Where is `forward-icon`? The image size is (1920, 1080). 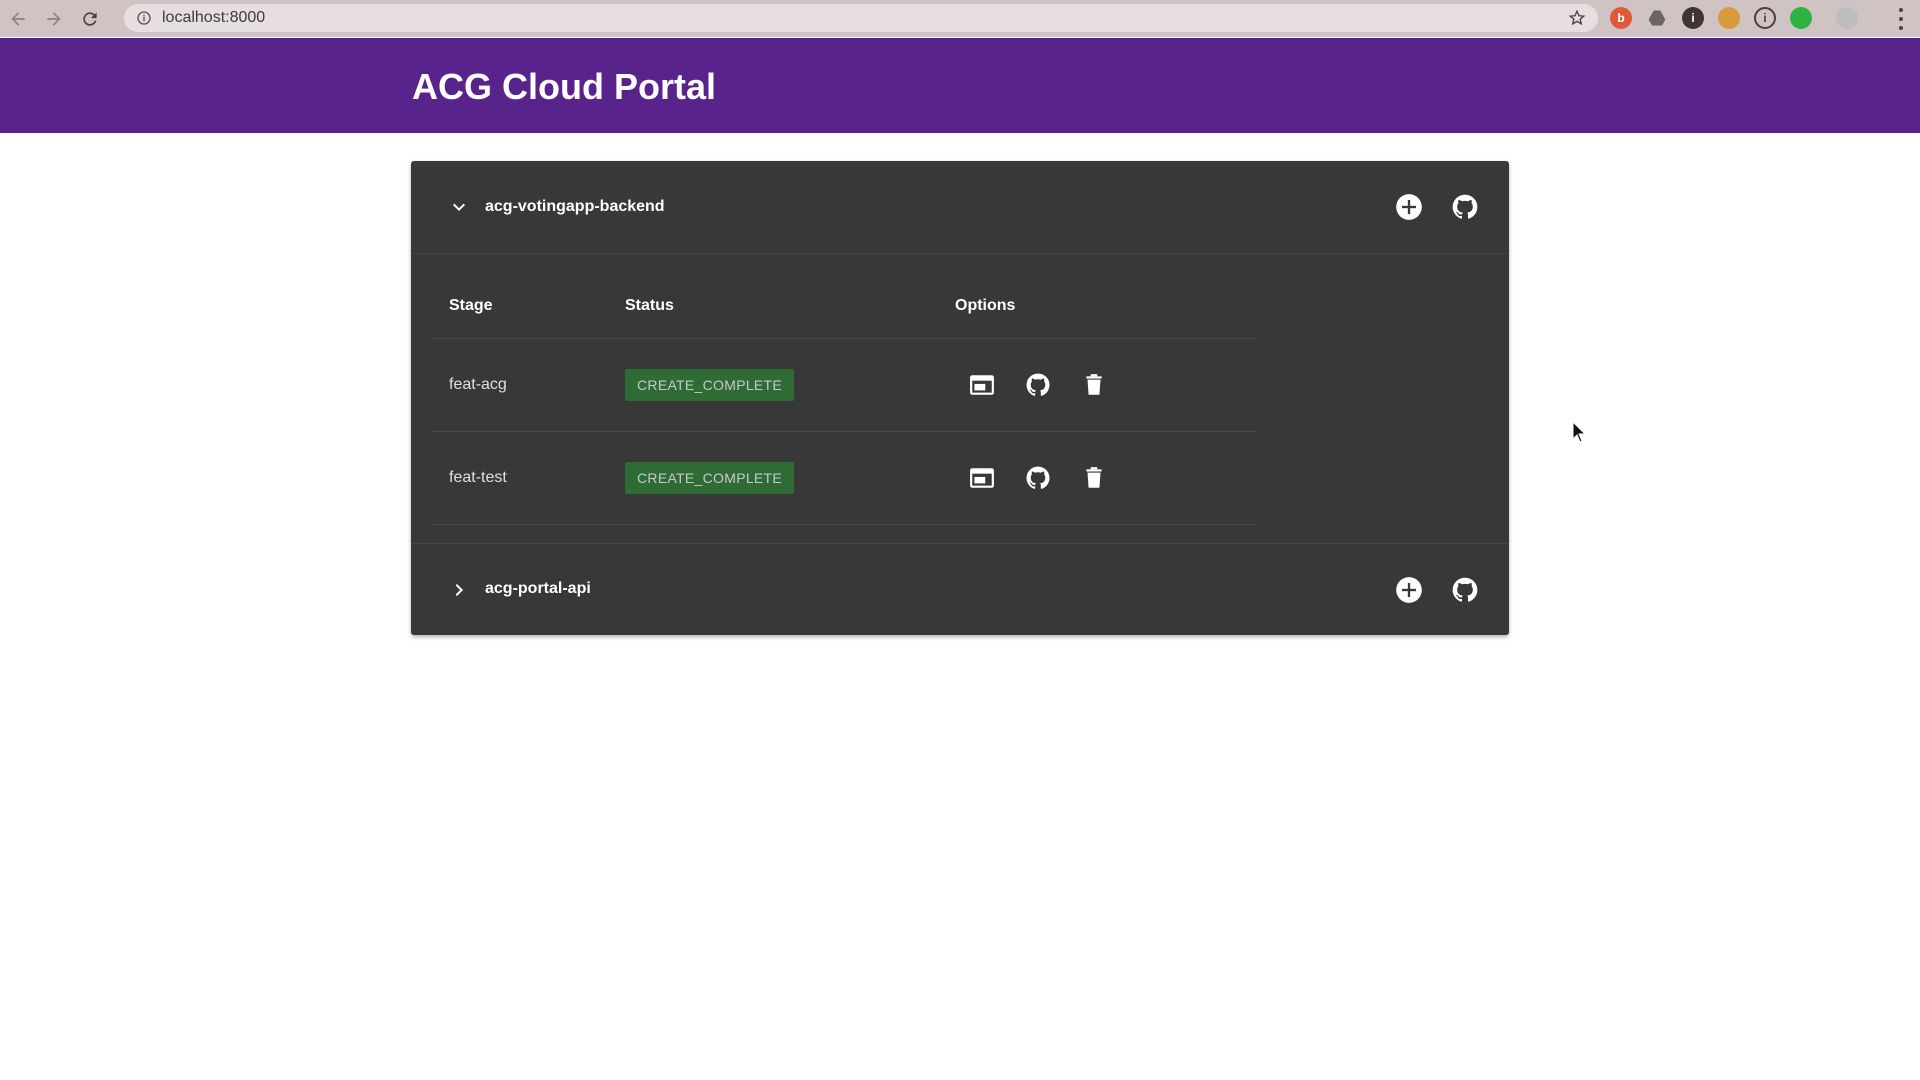 forward-icon is located at coordinates (54, 18).